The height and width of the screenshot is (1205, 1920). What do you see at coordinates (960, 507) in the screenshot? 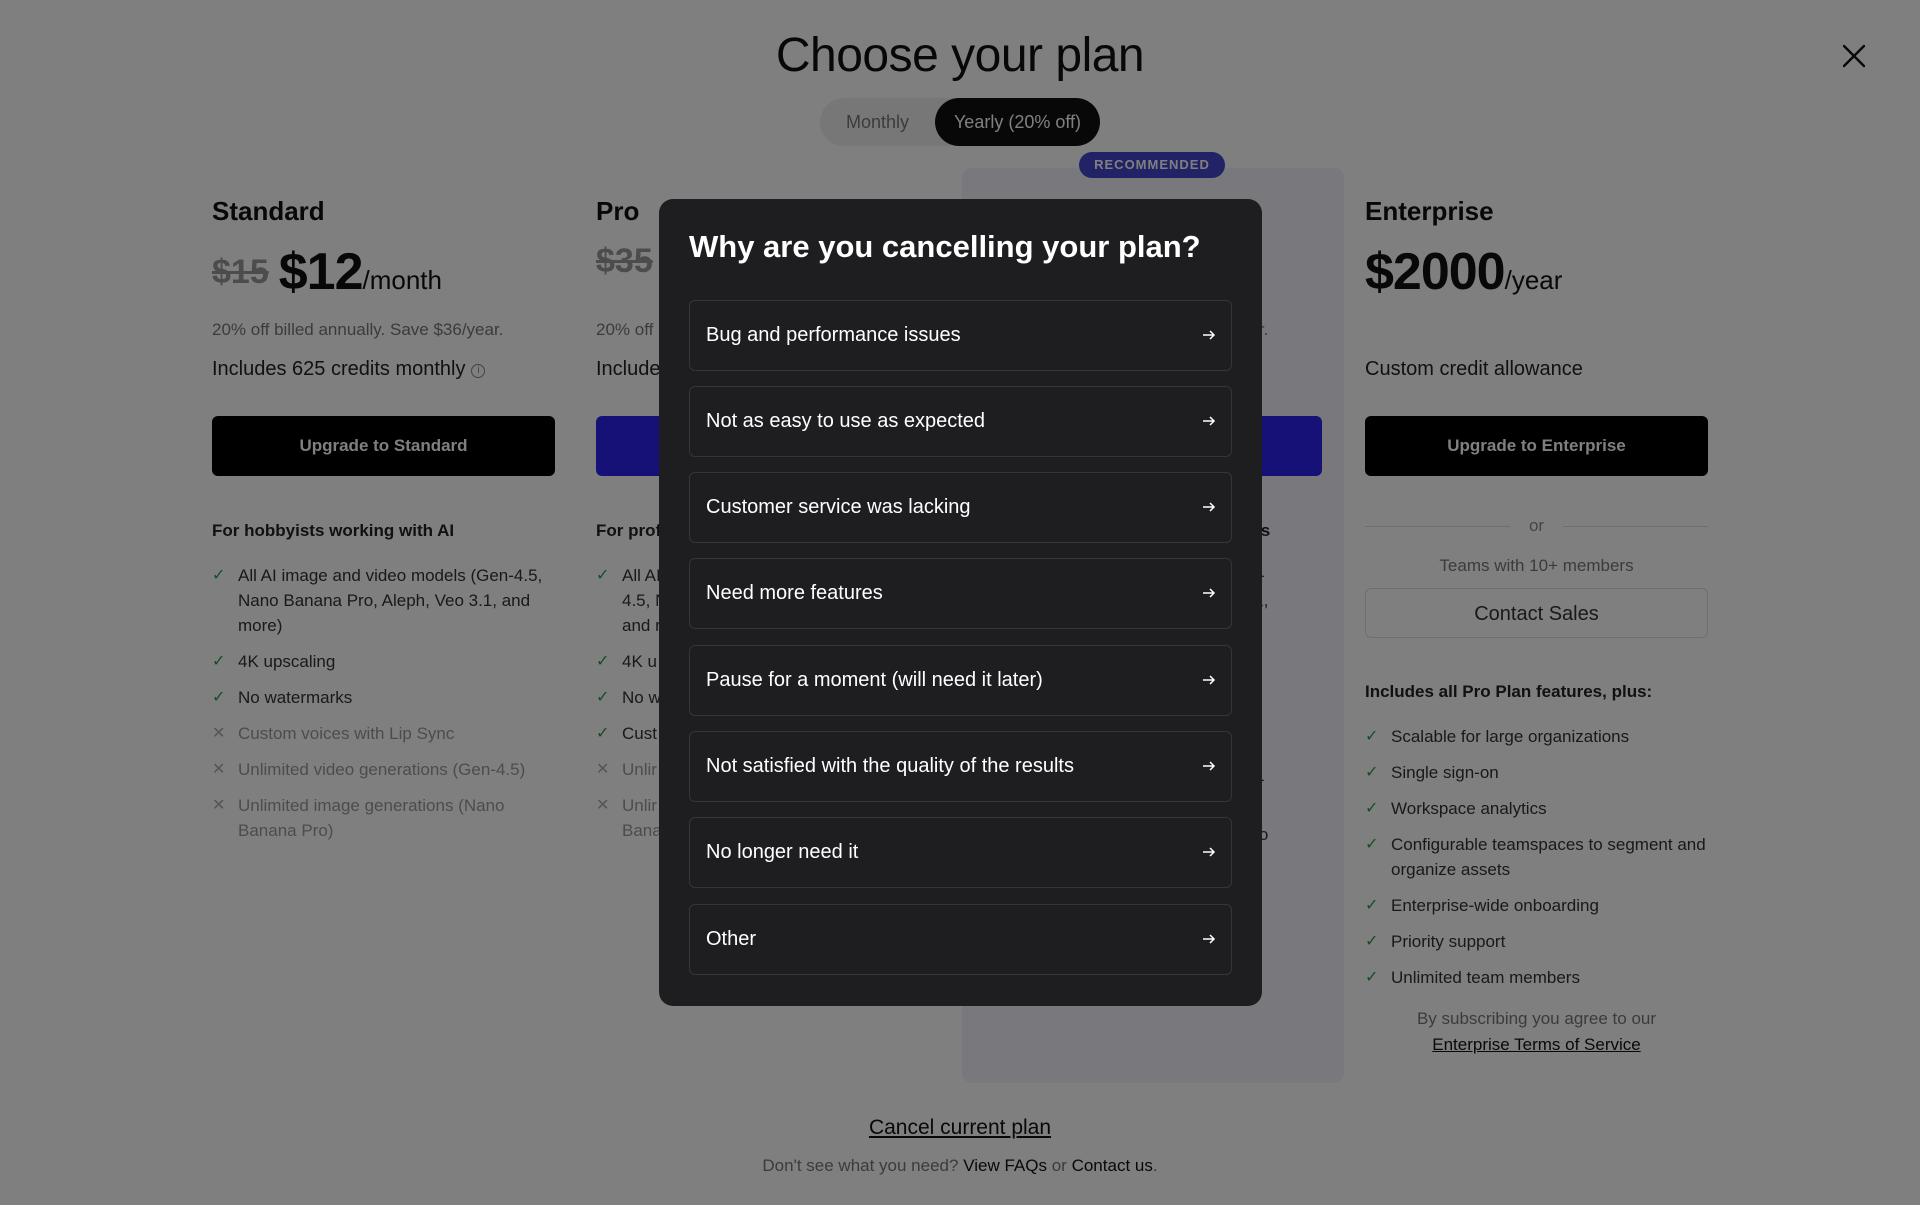
I see `reason-option: Customer service was lacking` at bounding box center [960, 507].